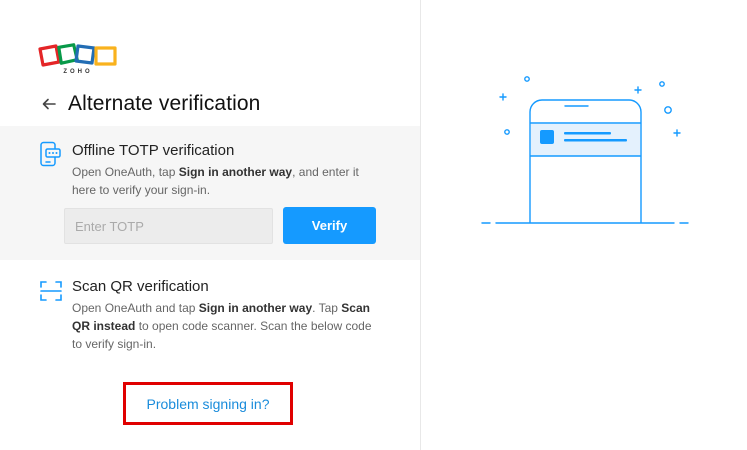  I want to click on qr-desc-bold-1: Sign in another way, so click(255, 308).